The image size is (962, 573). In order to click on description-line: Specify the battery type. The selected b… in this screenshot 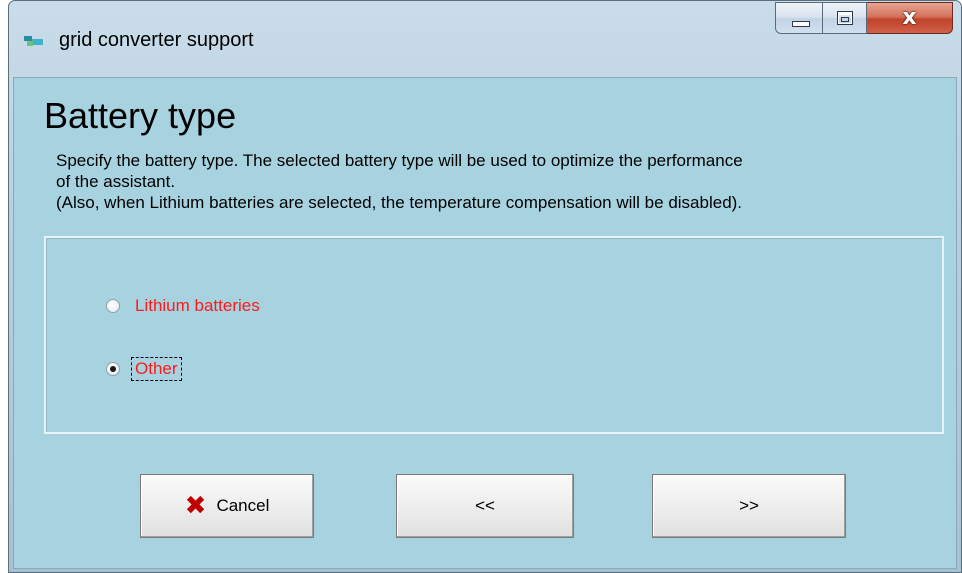, I will do `click(399, 160)`.